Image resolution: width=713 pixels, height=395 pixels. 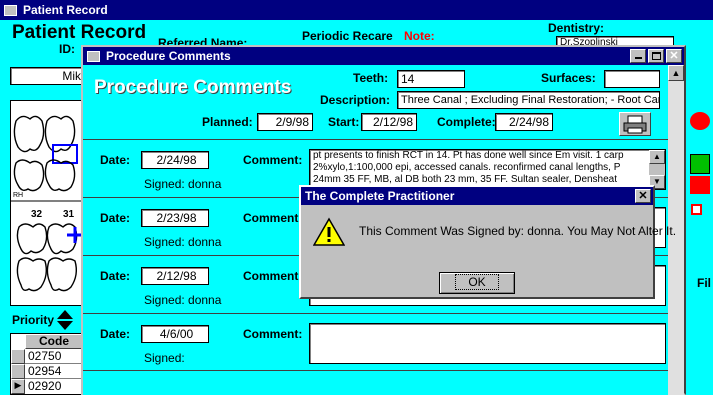 What do you see at coordinates (164, 358) in the screenshot?
I see `signed-text: Signed:` at bounding box center [164, 358].